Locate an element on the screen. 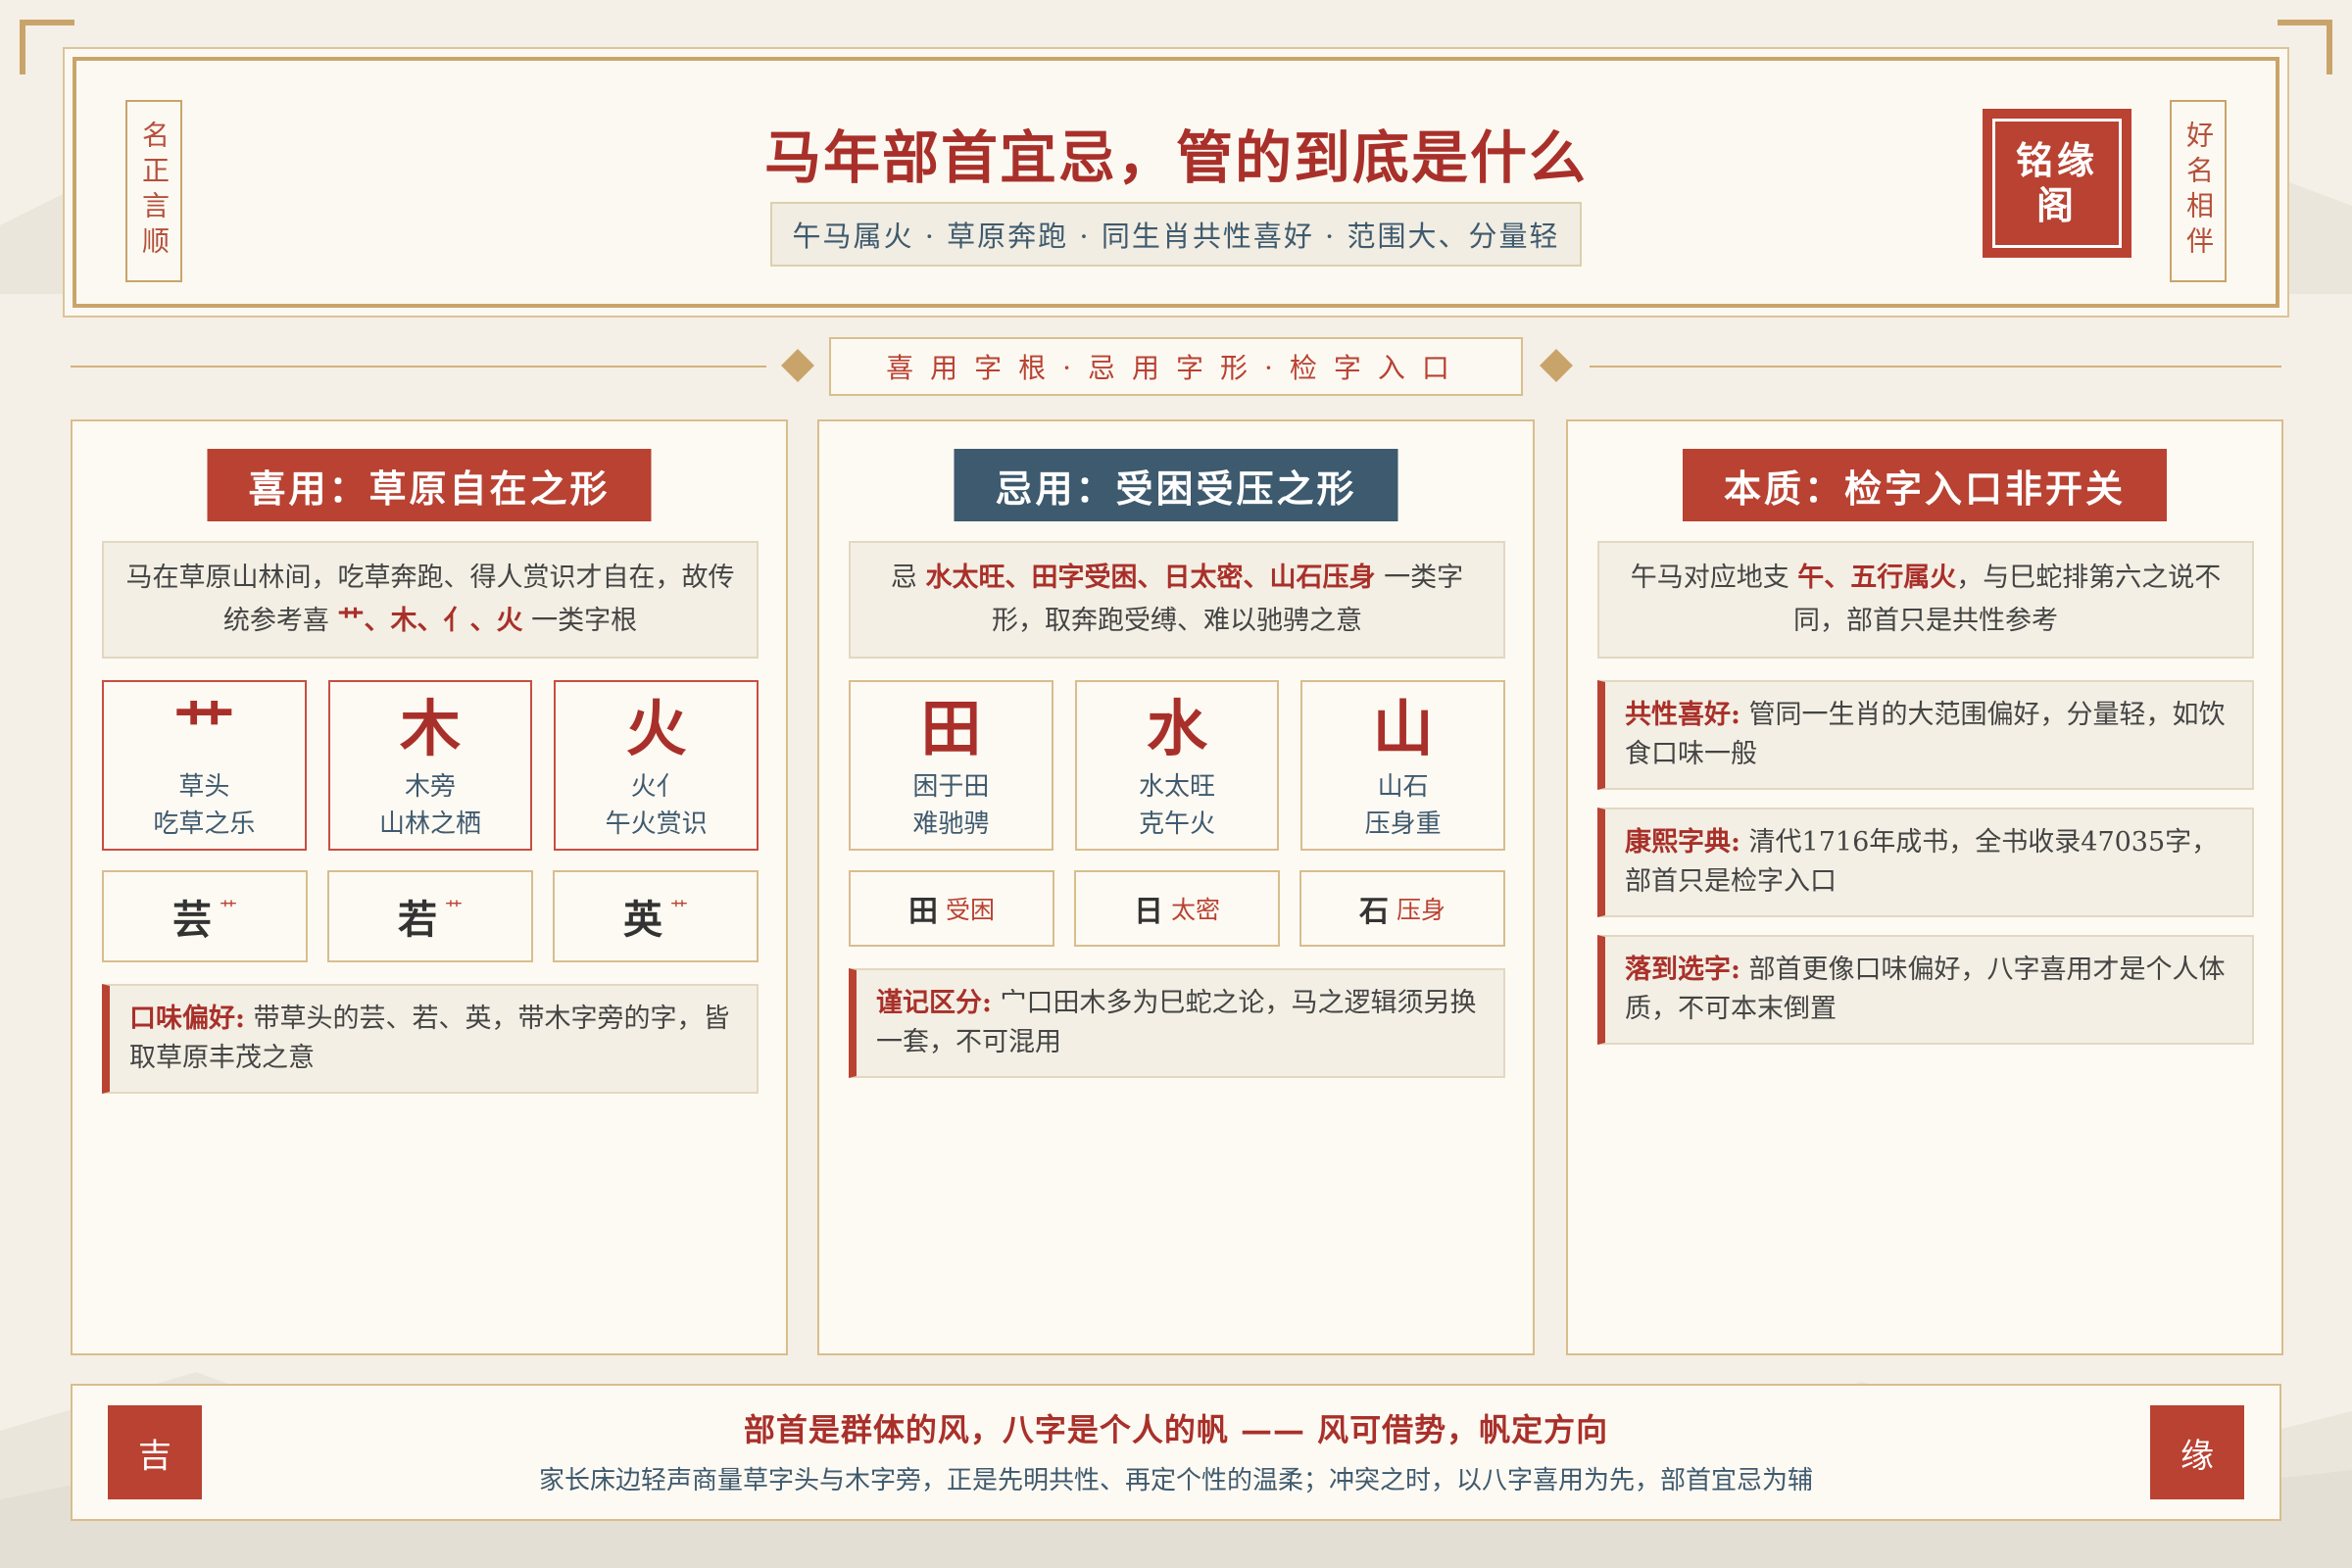  note-key: 口味偏好: is located at coordinates (187, 1019).